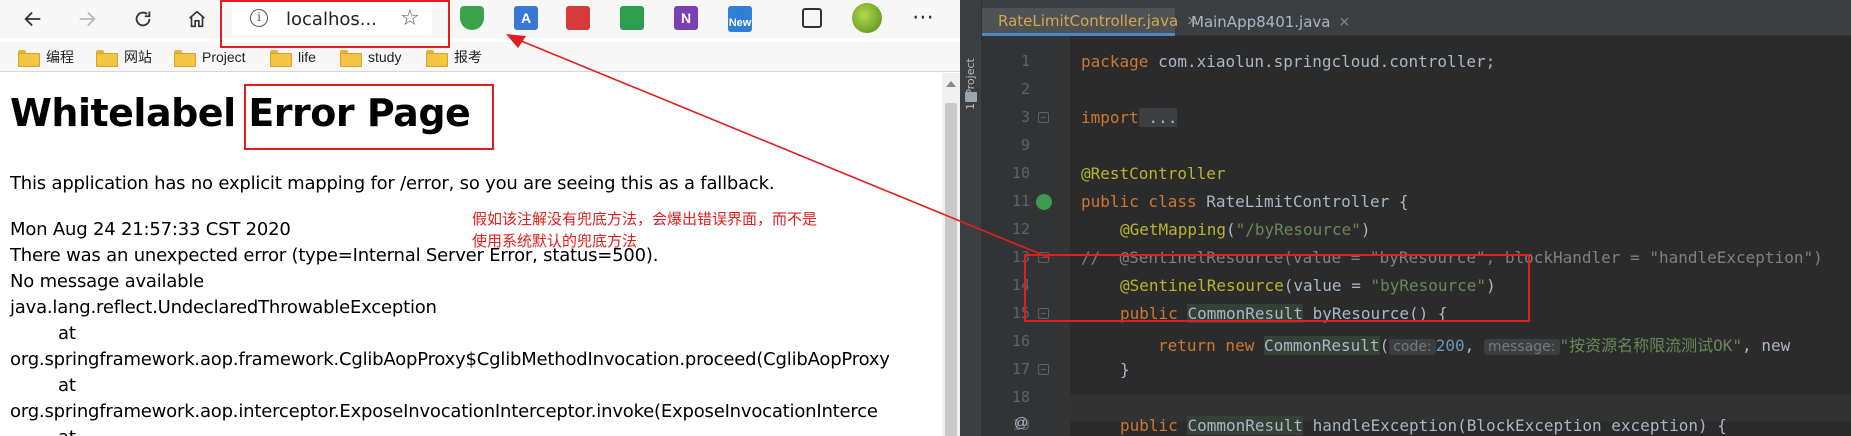 Image resolution: width=1851 pixels, height=436 pixels. What do you see at coordinates (1020, 397) in the screenshot?
I see `line-number: 18` at bounding box center [1020, 397].